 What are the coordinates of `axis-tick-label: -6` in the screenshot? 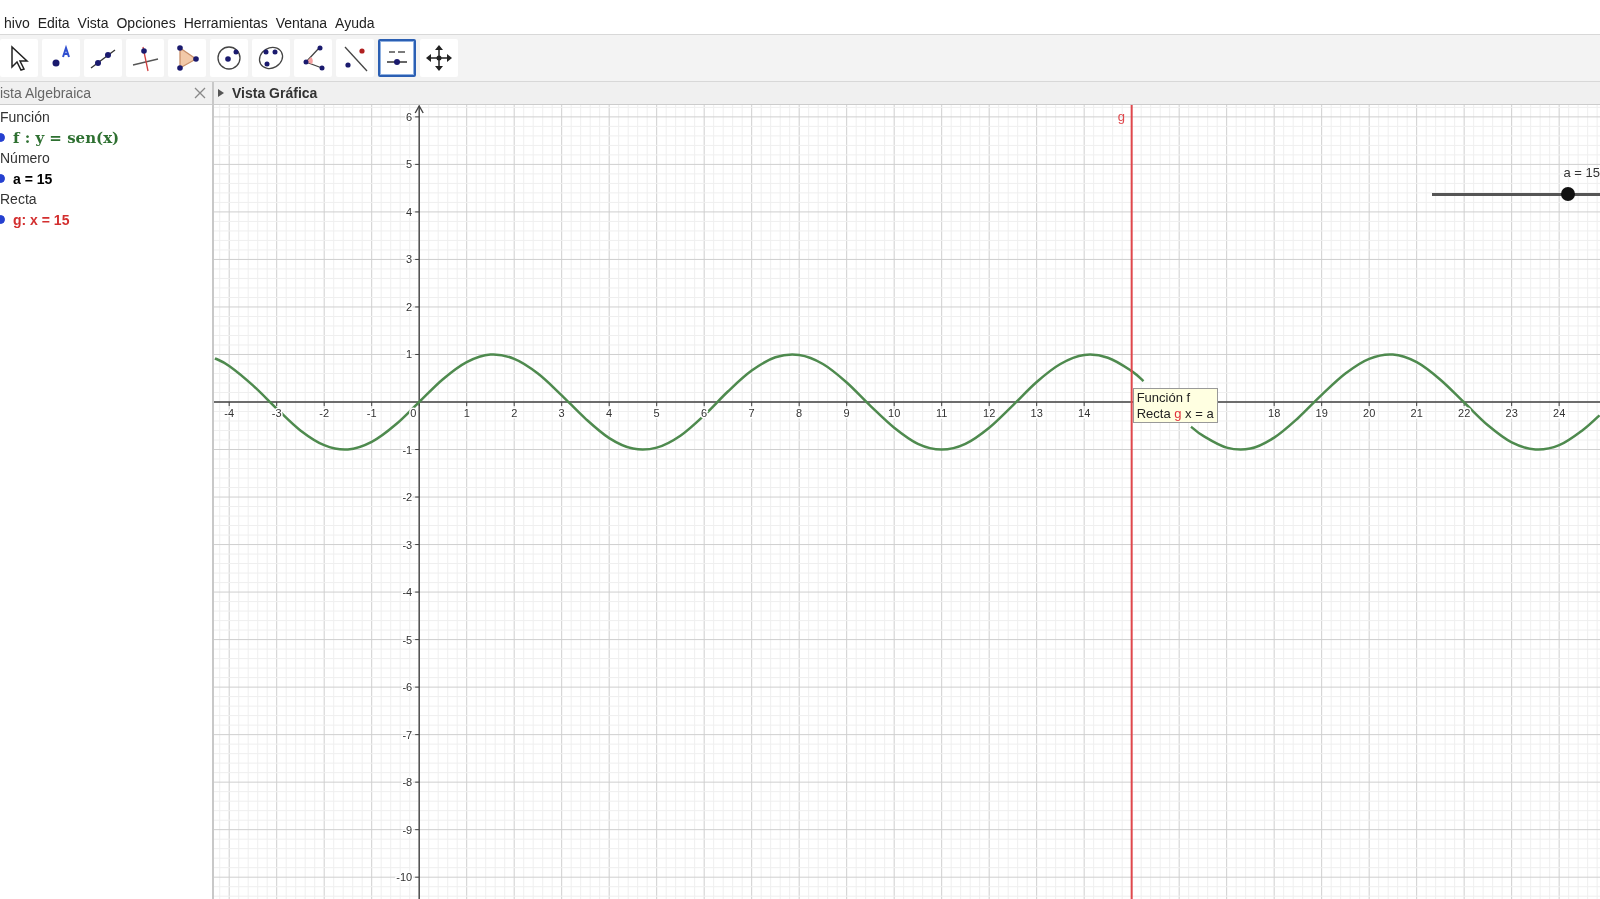 It's located at (407, 687).